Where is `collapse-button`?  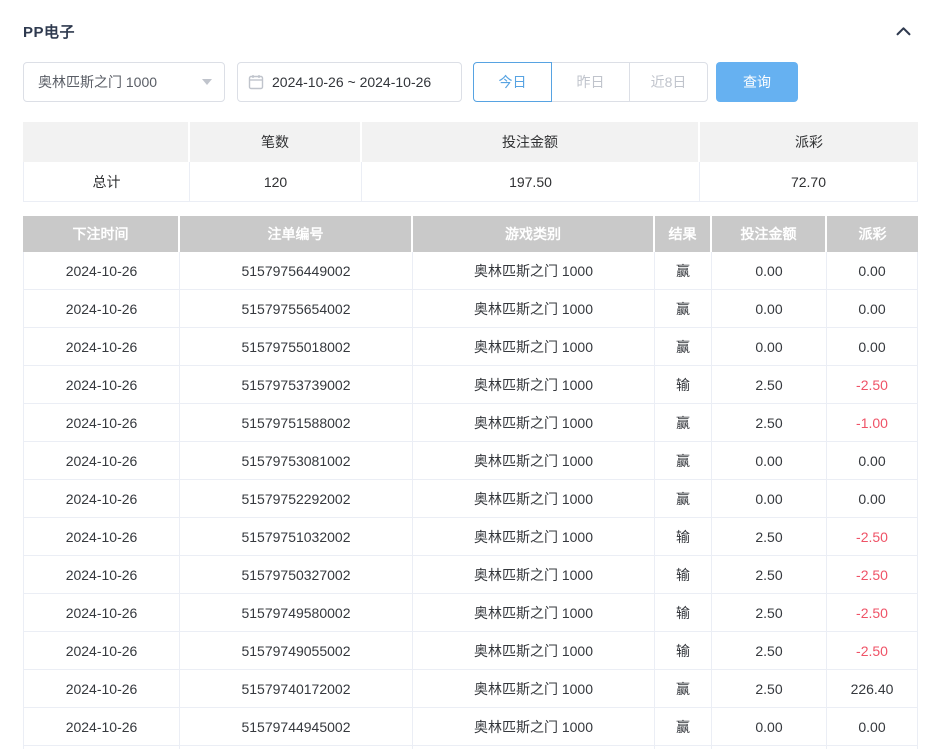
collapse-button is located at coordinates (903, 31).